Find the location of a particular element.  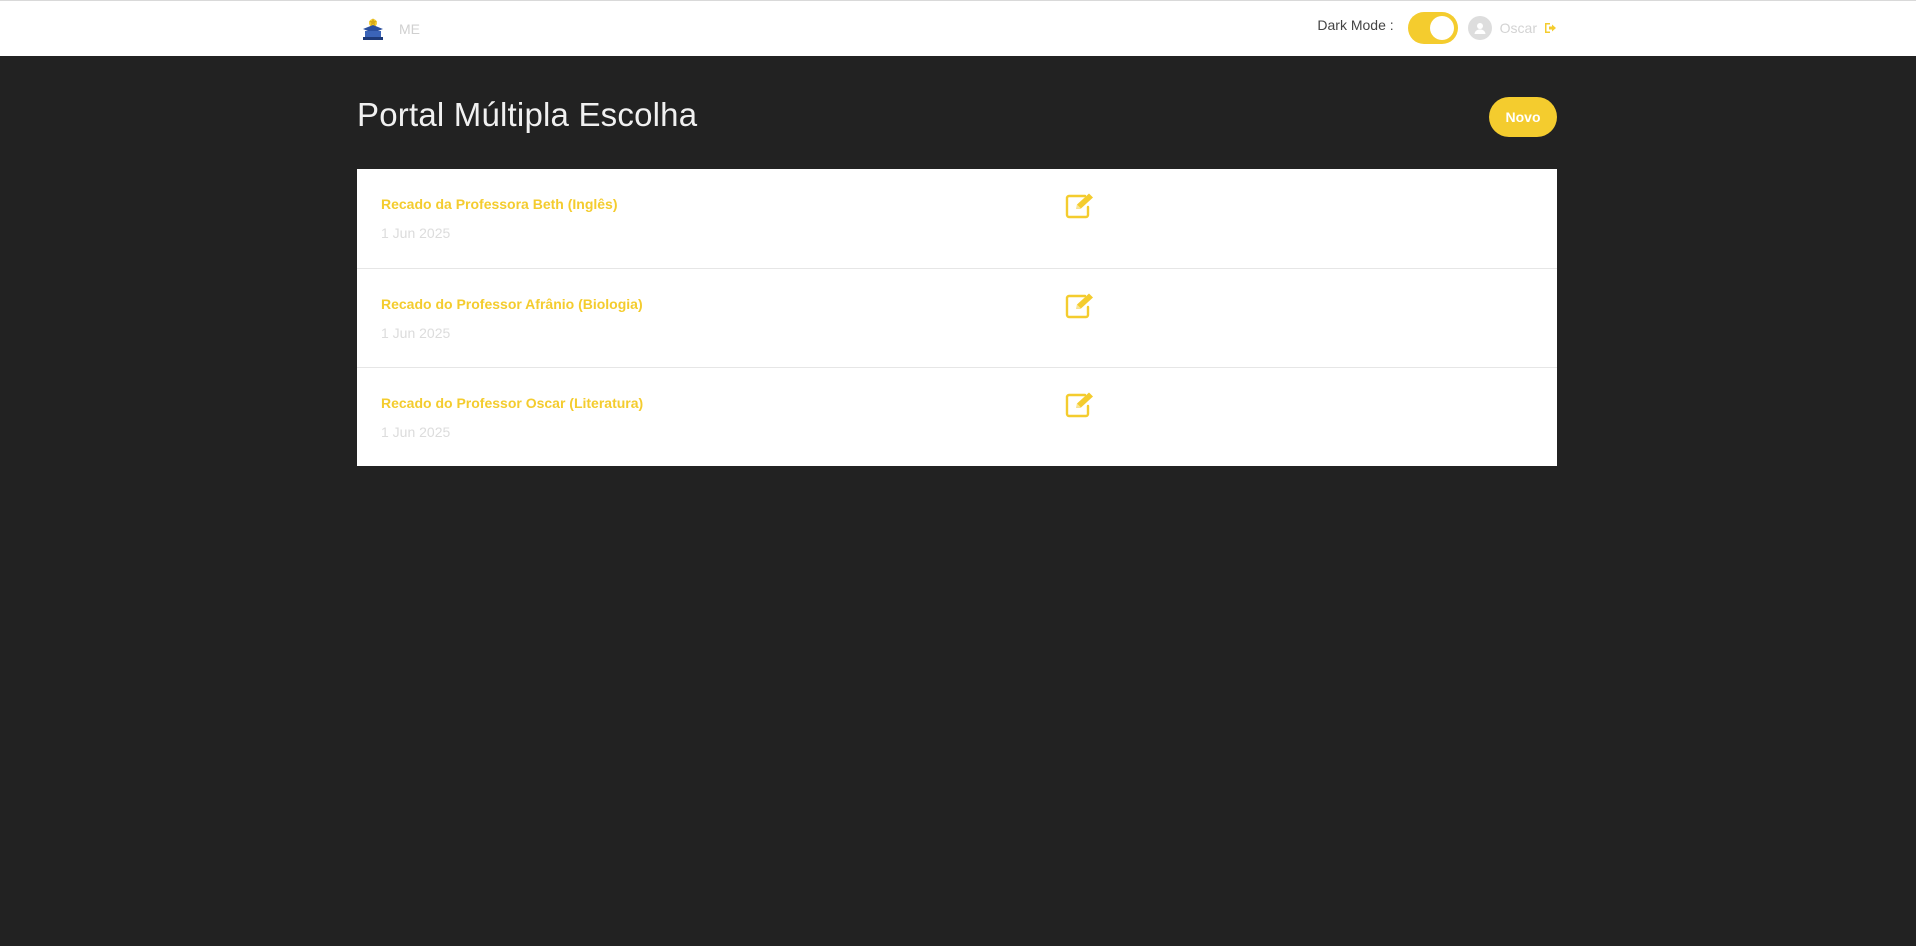

dark-mode-toggle is located at coordinates (1432, 28).